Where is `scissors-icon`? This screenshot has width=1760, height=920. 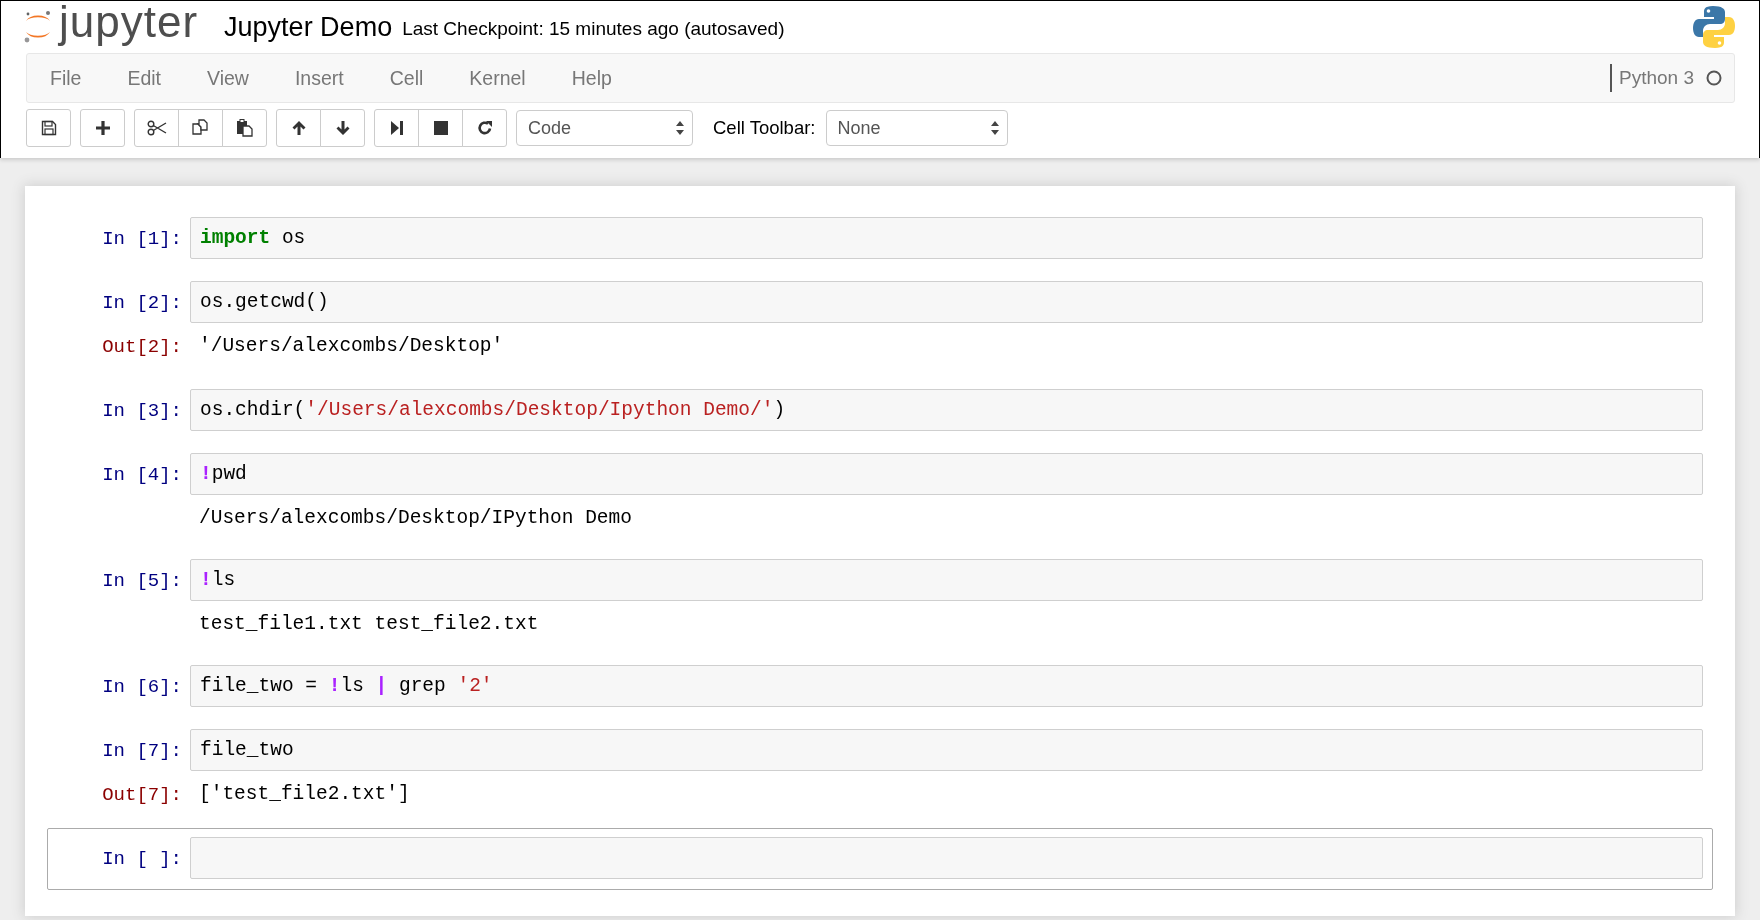 scissors-icon is located at coordinates (156, 128).